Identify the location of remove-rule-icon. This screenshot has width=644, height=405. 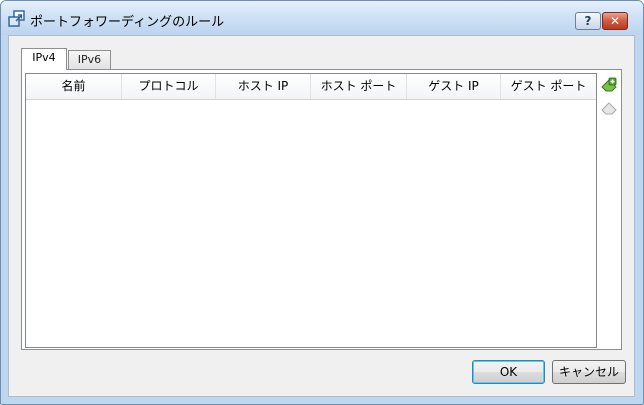
(609, 108).